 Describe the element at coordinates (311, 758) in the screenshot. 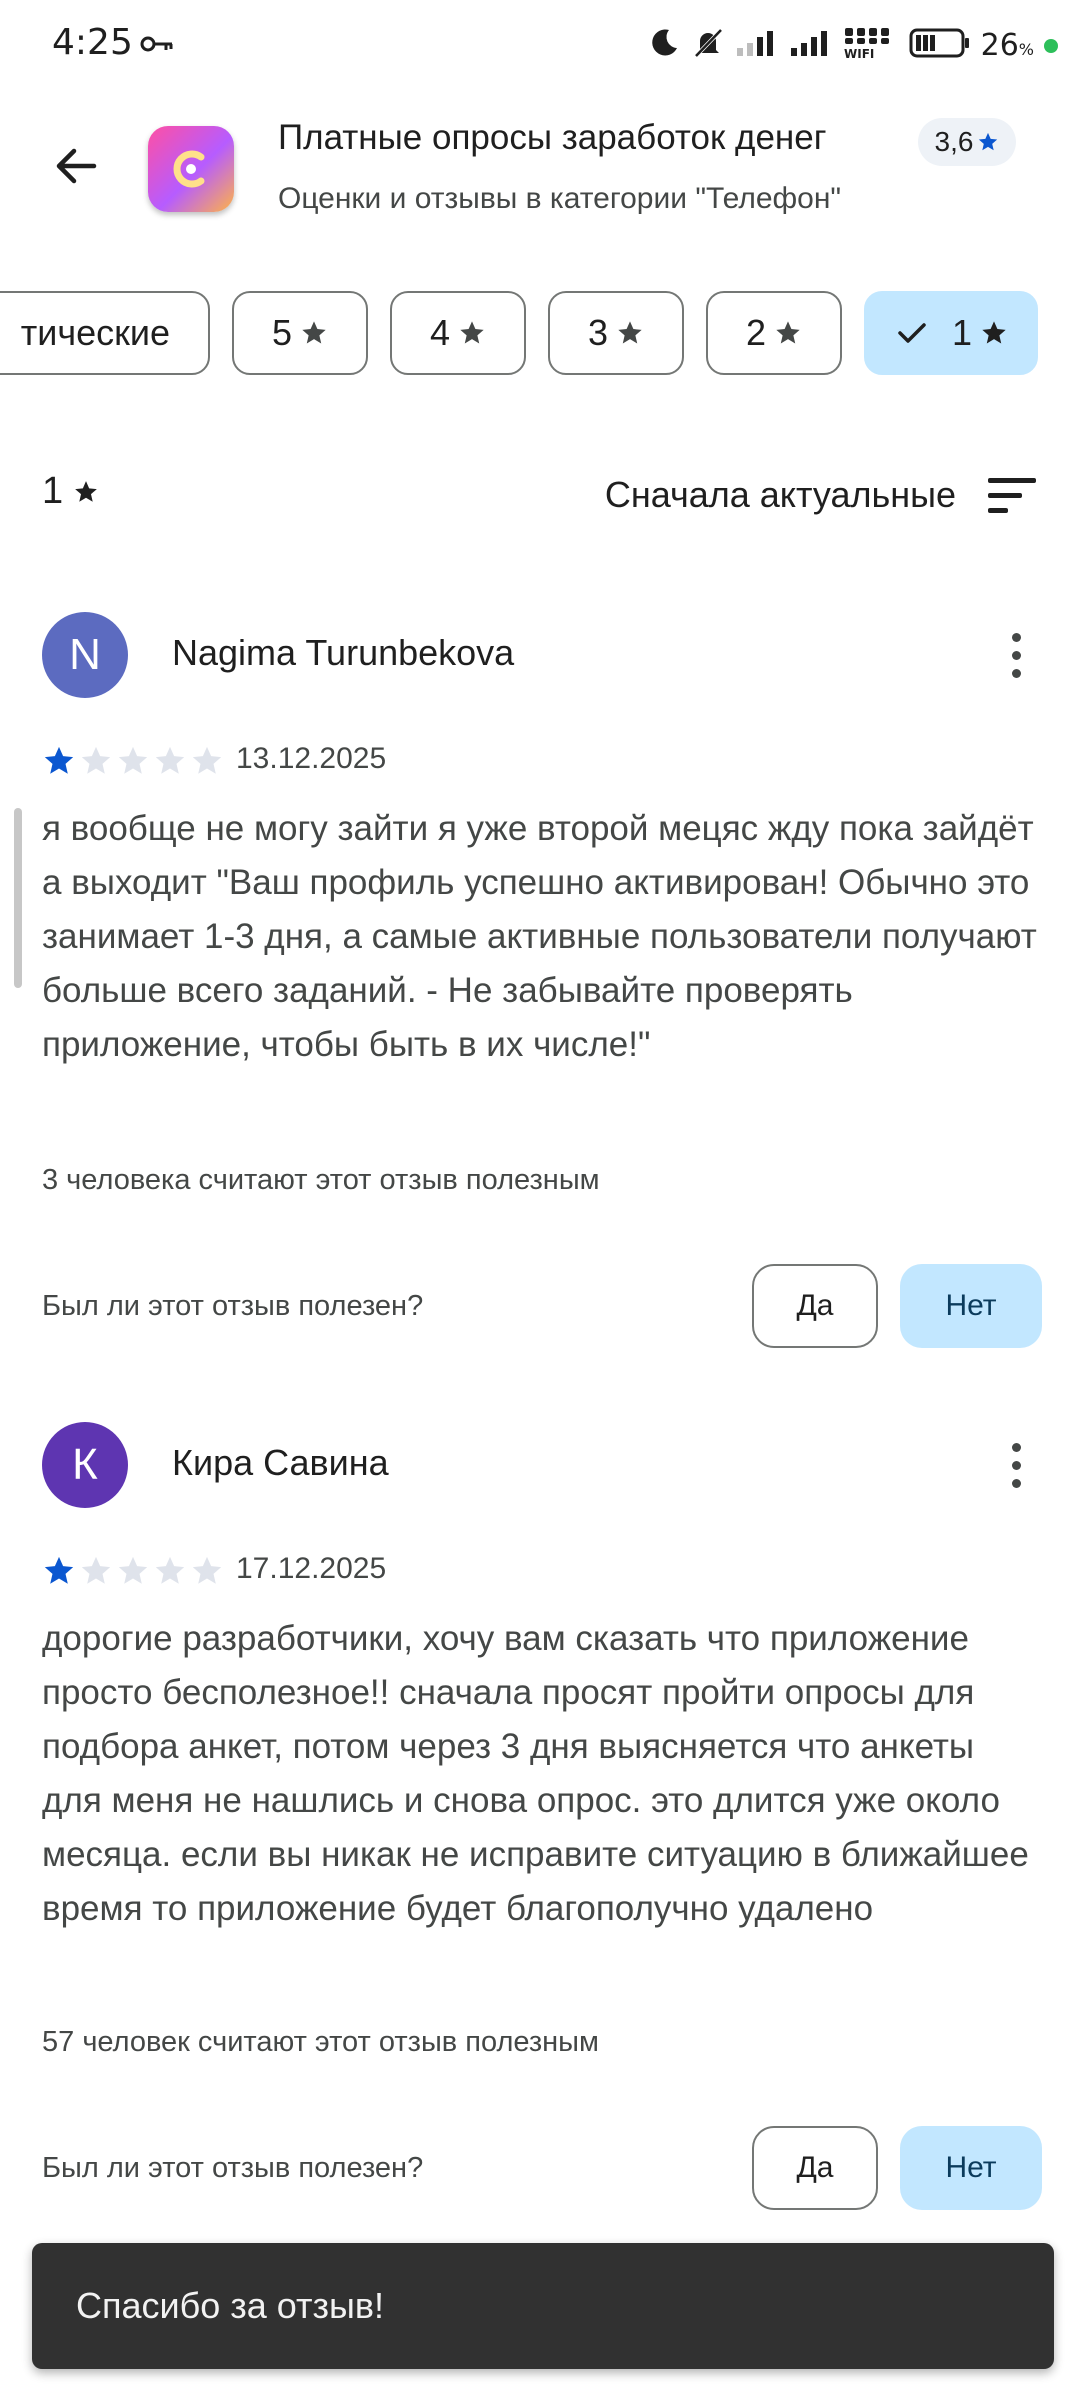

I see `review-date: 13.12.2025` at that location.